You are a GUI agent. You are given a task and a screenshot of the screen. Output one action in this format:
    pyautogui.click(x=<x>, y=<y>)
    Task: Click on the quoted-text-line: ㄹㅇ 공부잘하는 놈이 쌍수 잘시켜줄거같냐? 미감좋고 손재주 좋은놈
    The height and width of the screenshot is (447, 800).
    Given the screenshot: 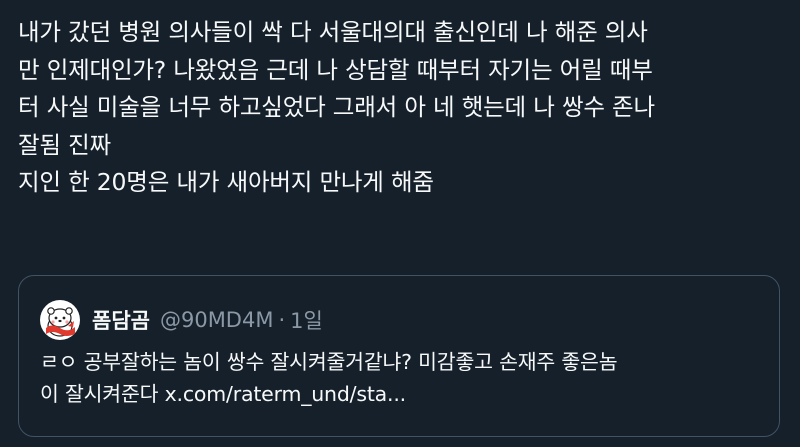 What is the action you would take?
    pyautogui.click(x=329, y=362)
    